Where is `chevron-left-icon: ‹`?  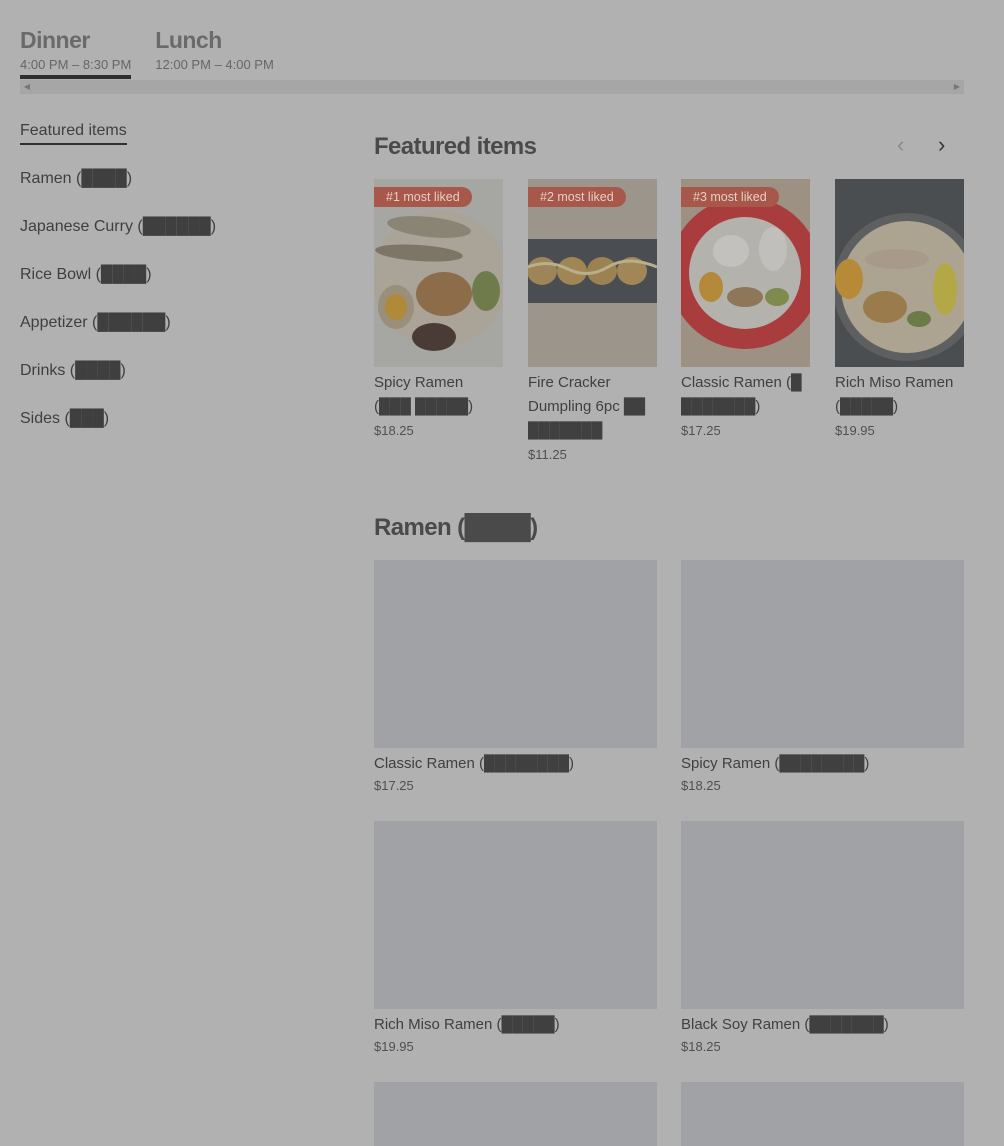
chevron-left-icon: ‹ is located at coordinates (900, 145).